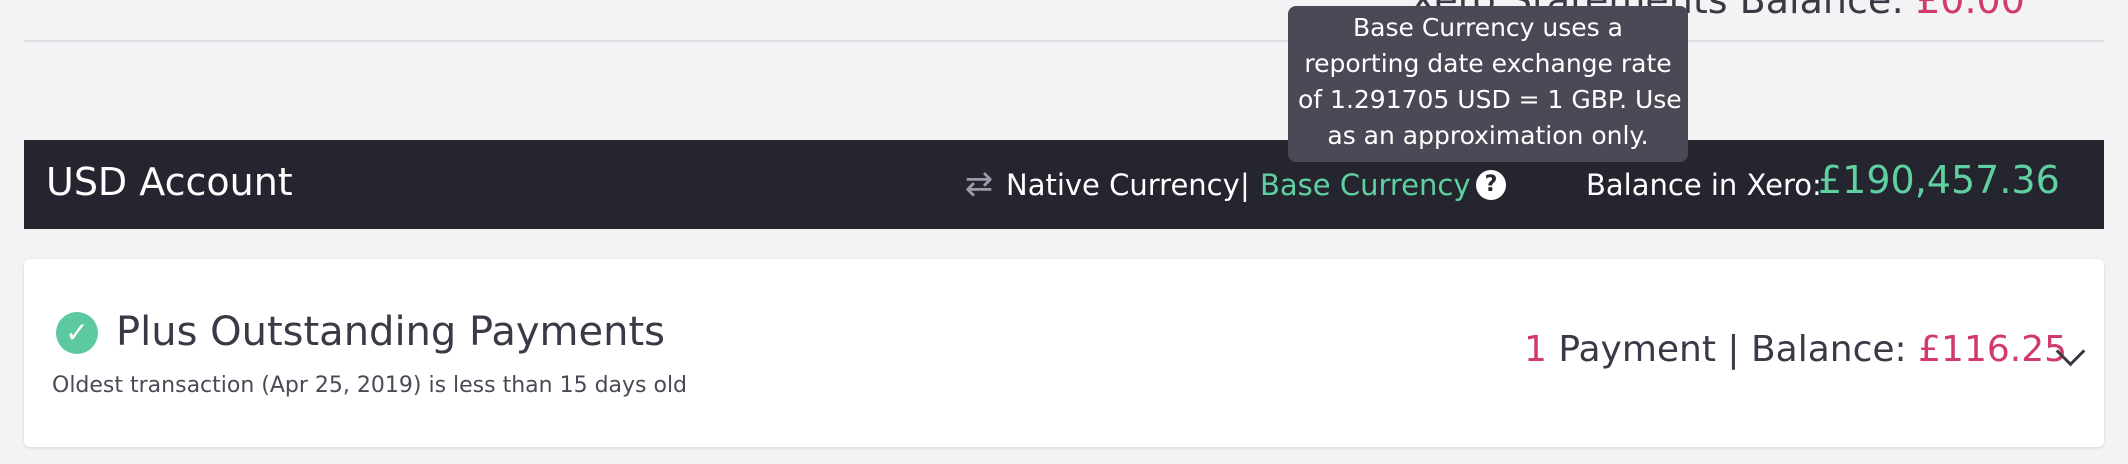 This screenshot has width=2128, height=464. What do you see at coordinates (979, 184) in the screenshot?
I see `swap-arrows-icon: ⇄` at bounding box center [979, 184].